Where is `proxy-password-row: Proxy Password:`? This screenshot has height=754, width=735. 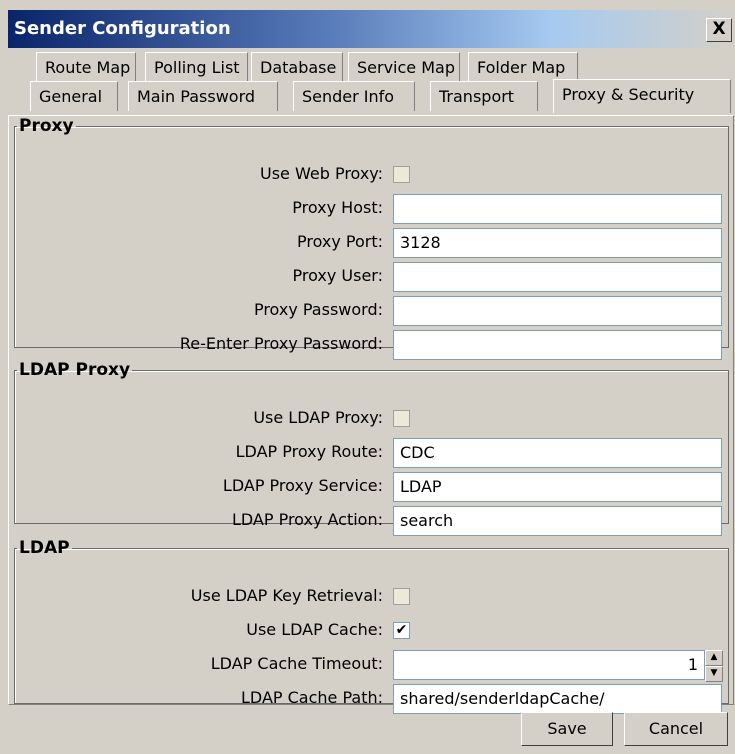 proxy-password-row: Proxy Password: is located at coordinates (371, 311).